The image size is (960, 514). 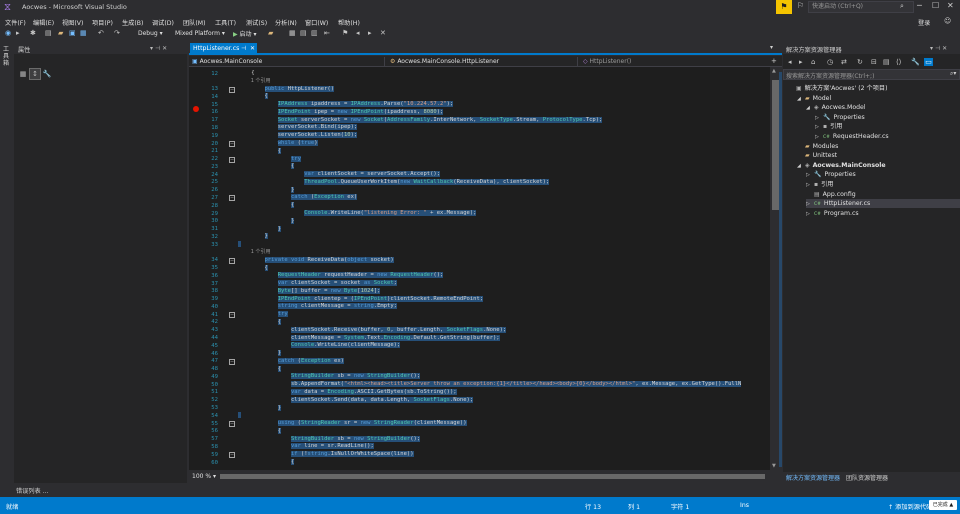 I want to click on tab-overflow-icon: ▾, so click(x=771, y=47).